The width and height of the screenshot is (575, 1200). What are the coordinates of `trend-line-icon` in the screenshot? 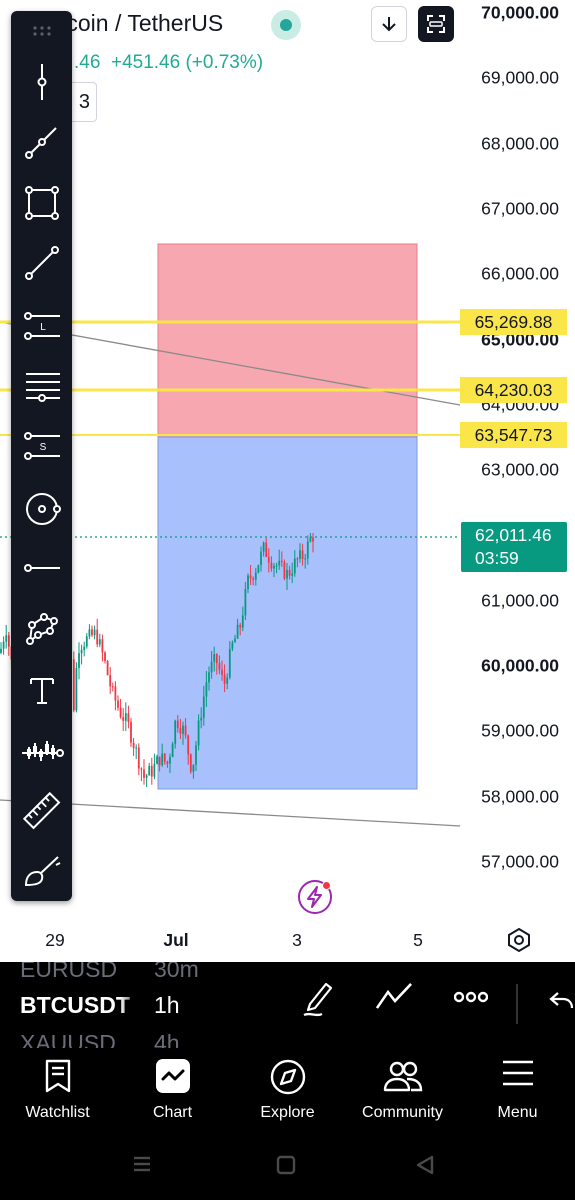 It's located at (41, 142).